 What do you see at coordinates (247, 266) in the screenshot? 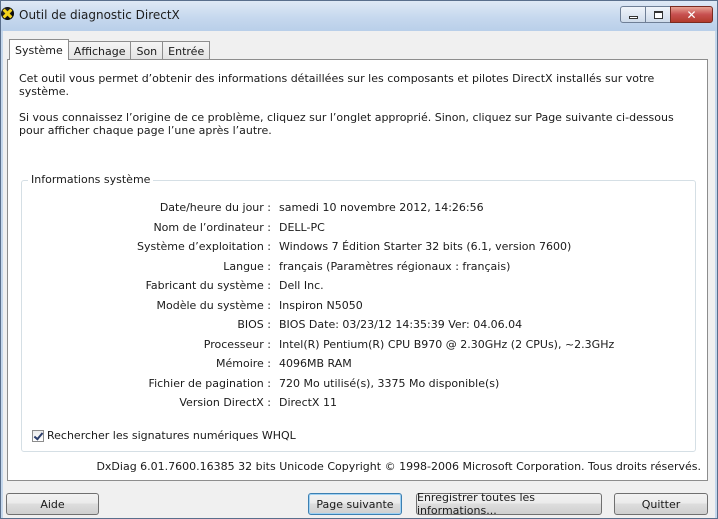
I see `info-label: Langue :` at bounding box center [247, 266].